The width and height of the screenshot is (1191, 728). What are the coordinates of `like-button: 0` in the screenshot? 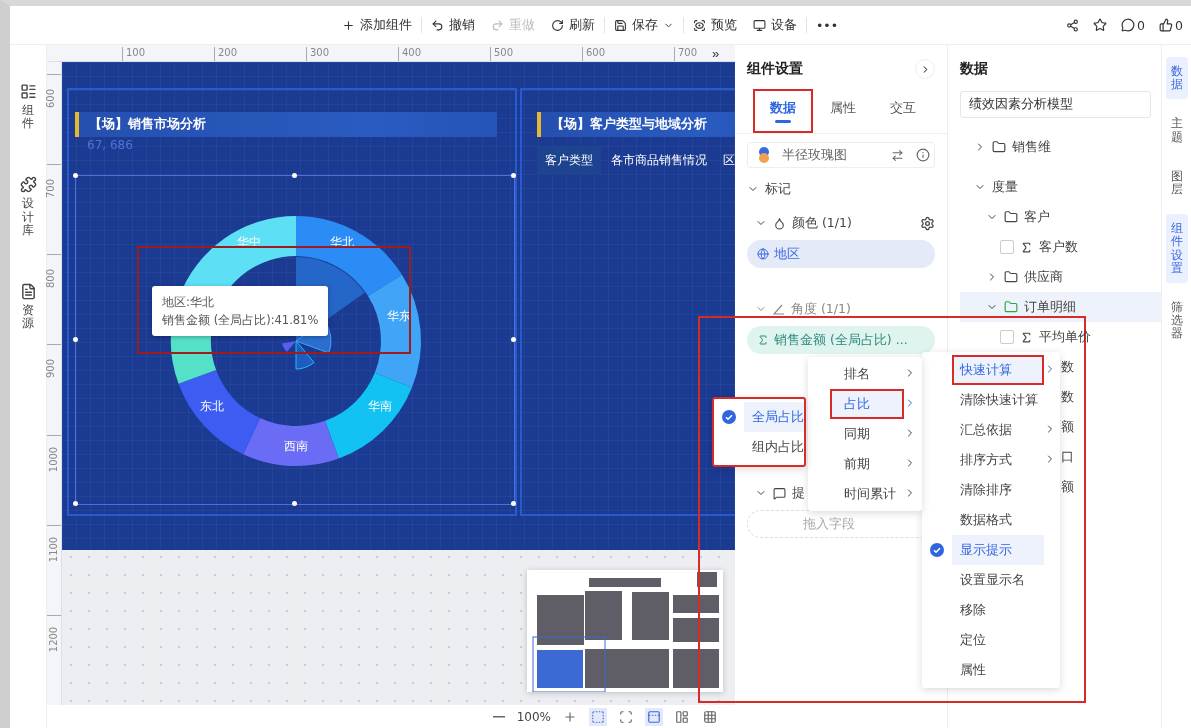 It's located at (1171, 25).